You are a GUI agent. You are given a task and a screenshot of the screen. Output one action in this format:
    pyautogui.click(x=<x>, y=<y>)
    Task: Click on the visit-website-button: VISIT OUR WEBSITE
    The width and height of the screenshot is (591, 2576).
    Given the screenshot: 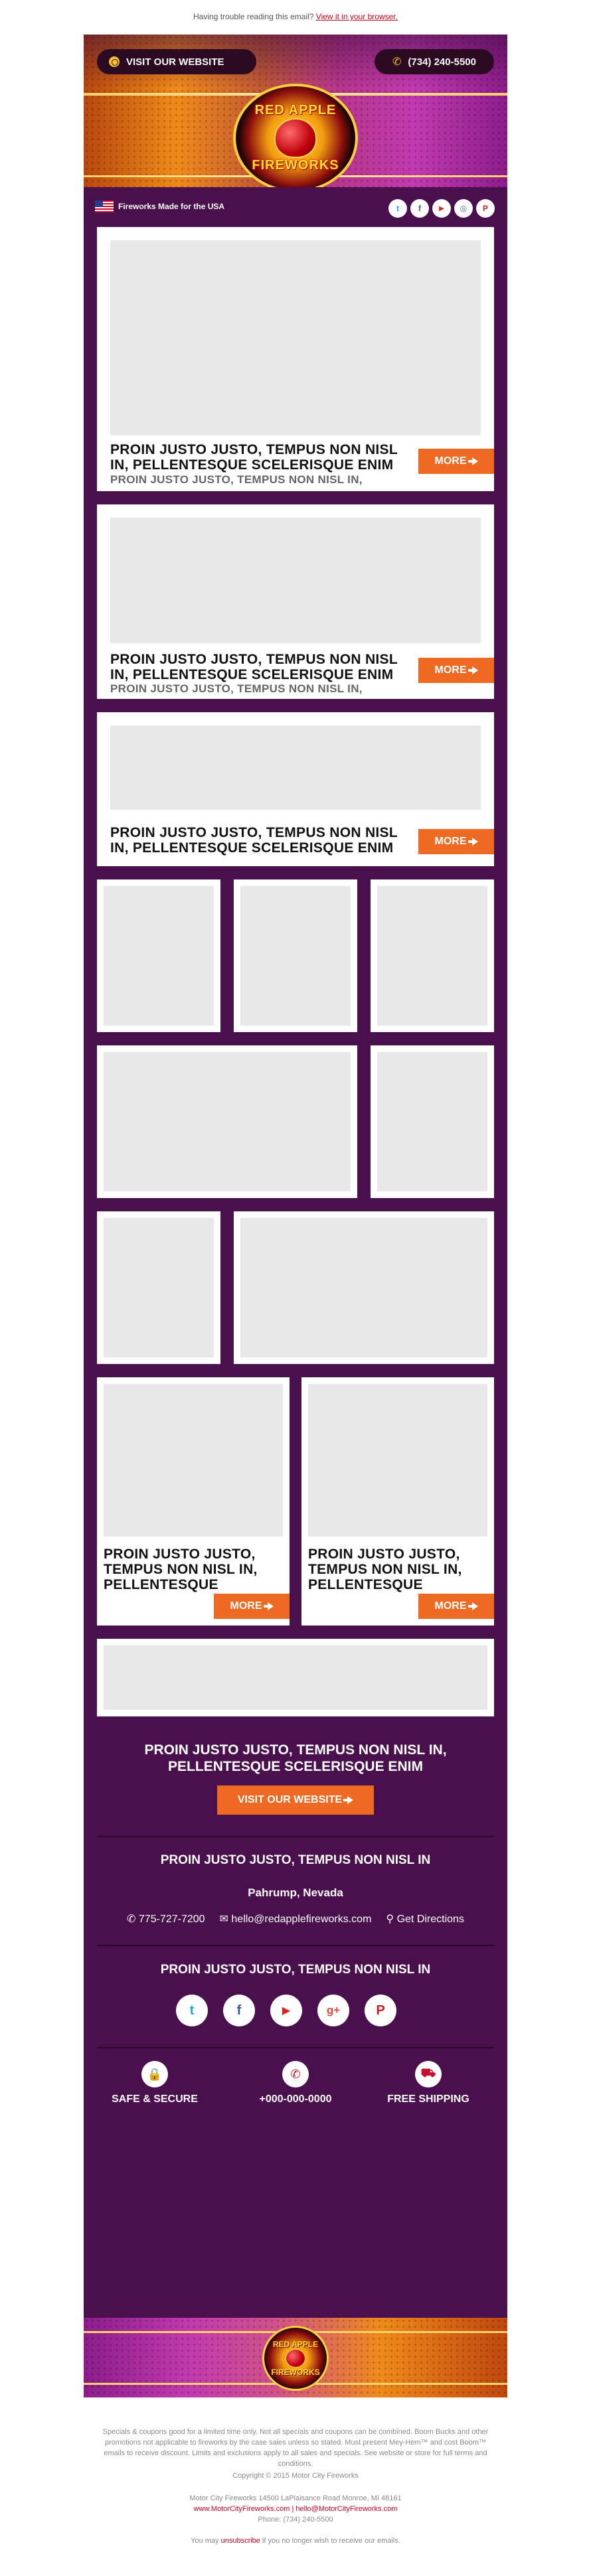 What is the action you would take?
    pyautogui.click(x=176, y=62)
    